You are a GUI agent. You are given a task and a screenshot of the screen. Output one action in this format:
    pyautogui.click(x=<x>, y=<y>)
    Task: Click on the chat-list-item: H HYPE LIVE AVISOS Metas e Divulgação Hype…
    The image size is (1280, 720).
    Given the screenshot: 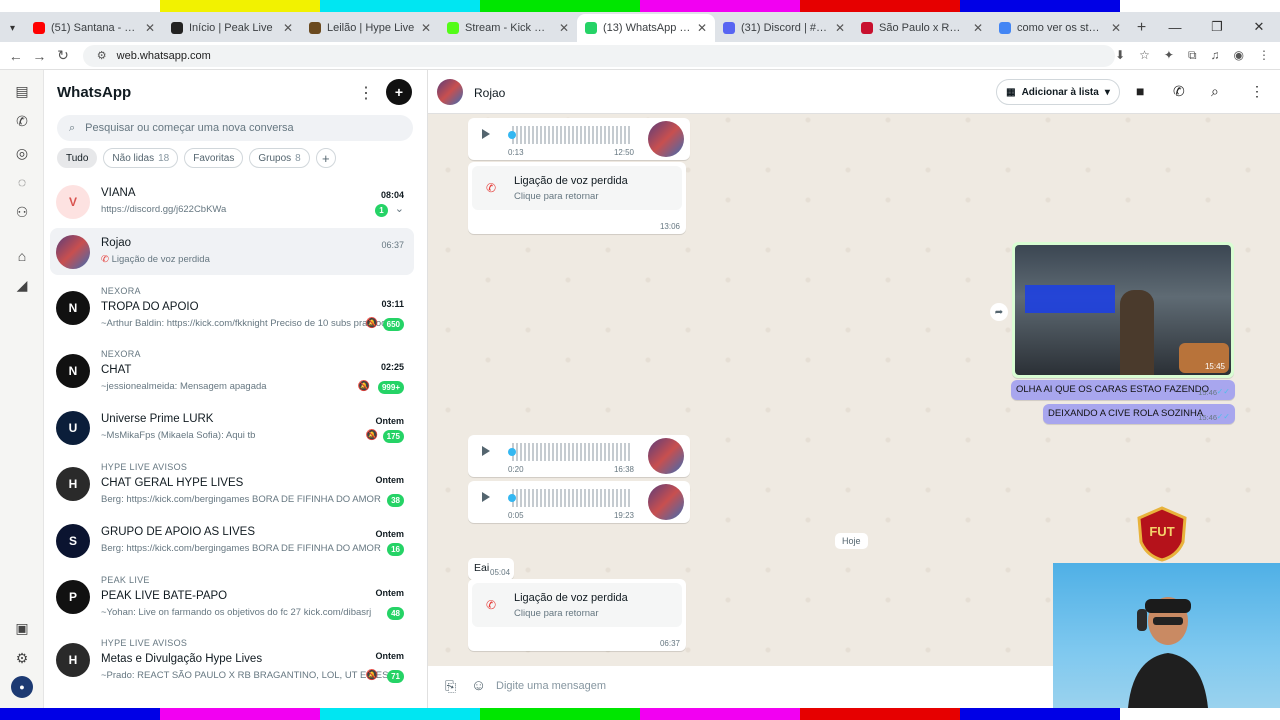 What is the action you would take?
    pyautogui.click(x=232, y=660)
    